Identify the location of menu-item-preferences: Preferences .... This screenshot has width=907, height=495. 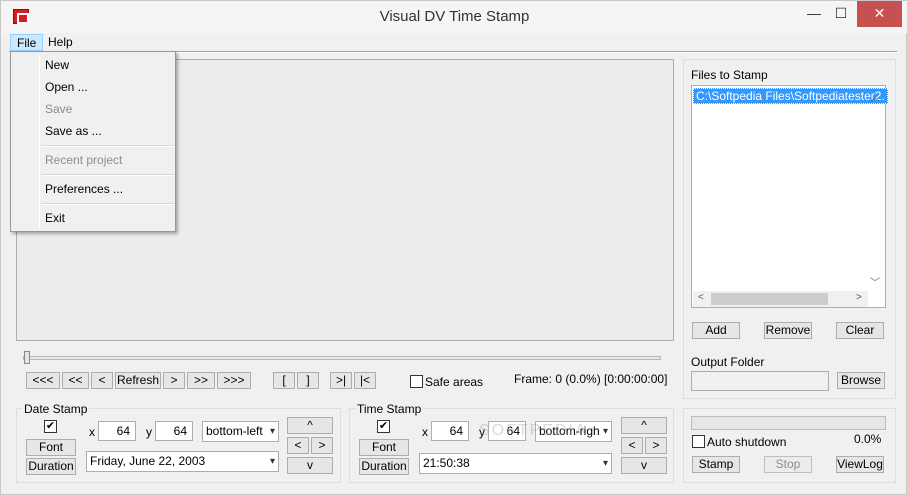
(84, 189).